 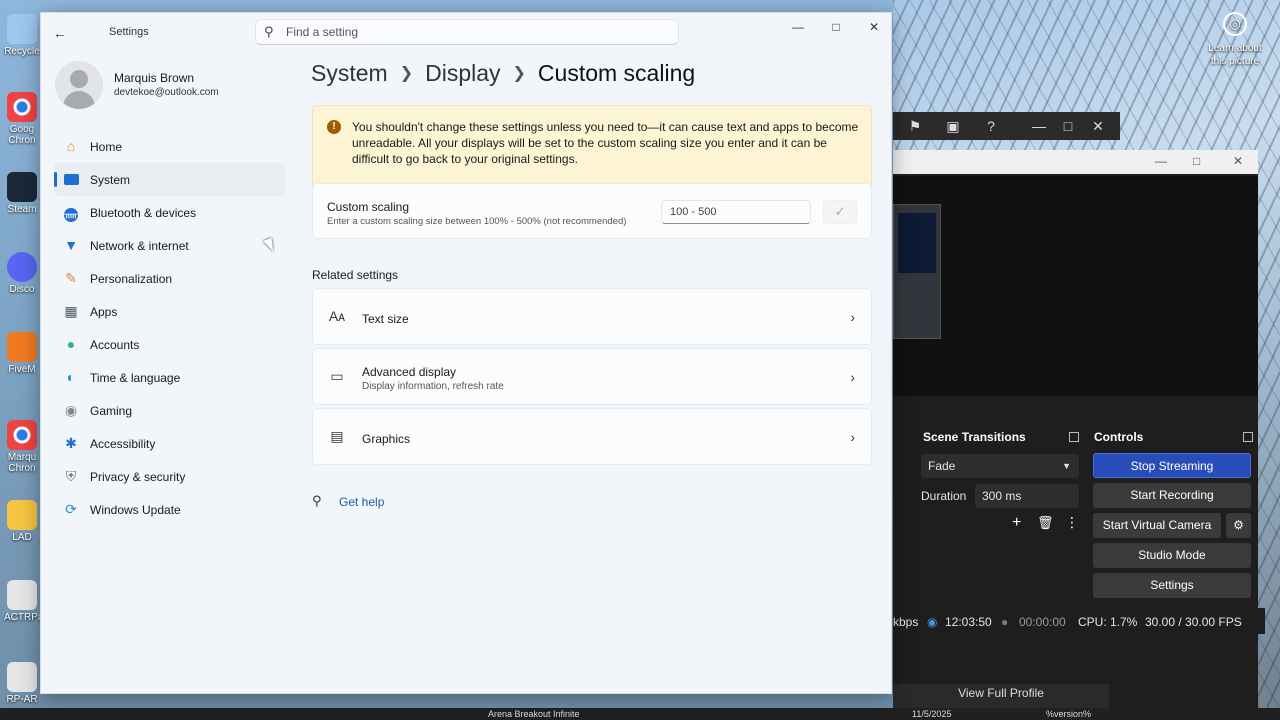 I want to click on maximize-button: □, so click(x=836, y=27).